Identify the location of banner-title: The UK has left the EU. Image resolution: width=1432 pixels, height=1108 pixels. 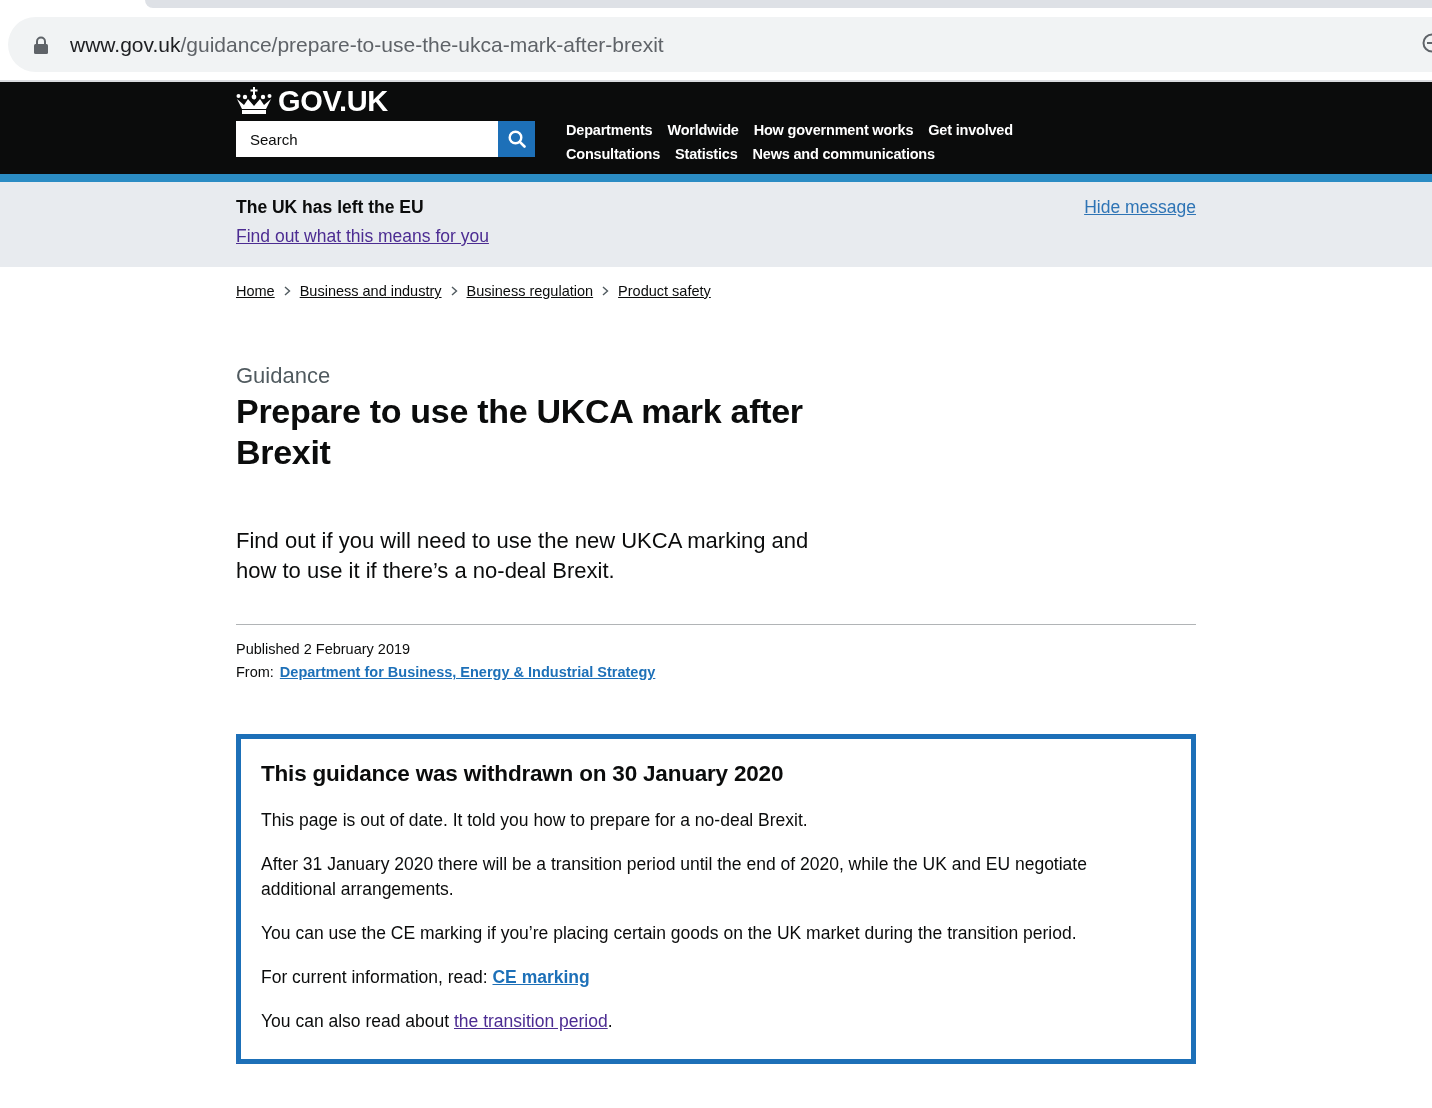
(330, 207).